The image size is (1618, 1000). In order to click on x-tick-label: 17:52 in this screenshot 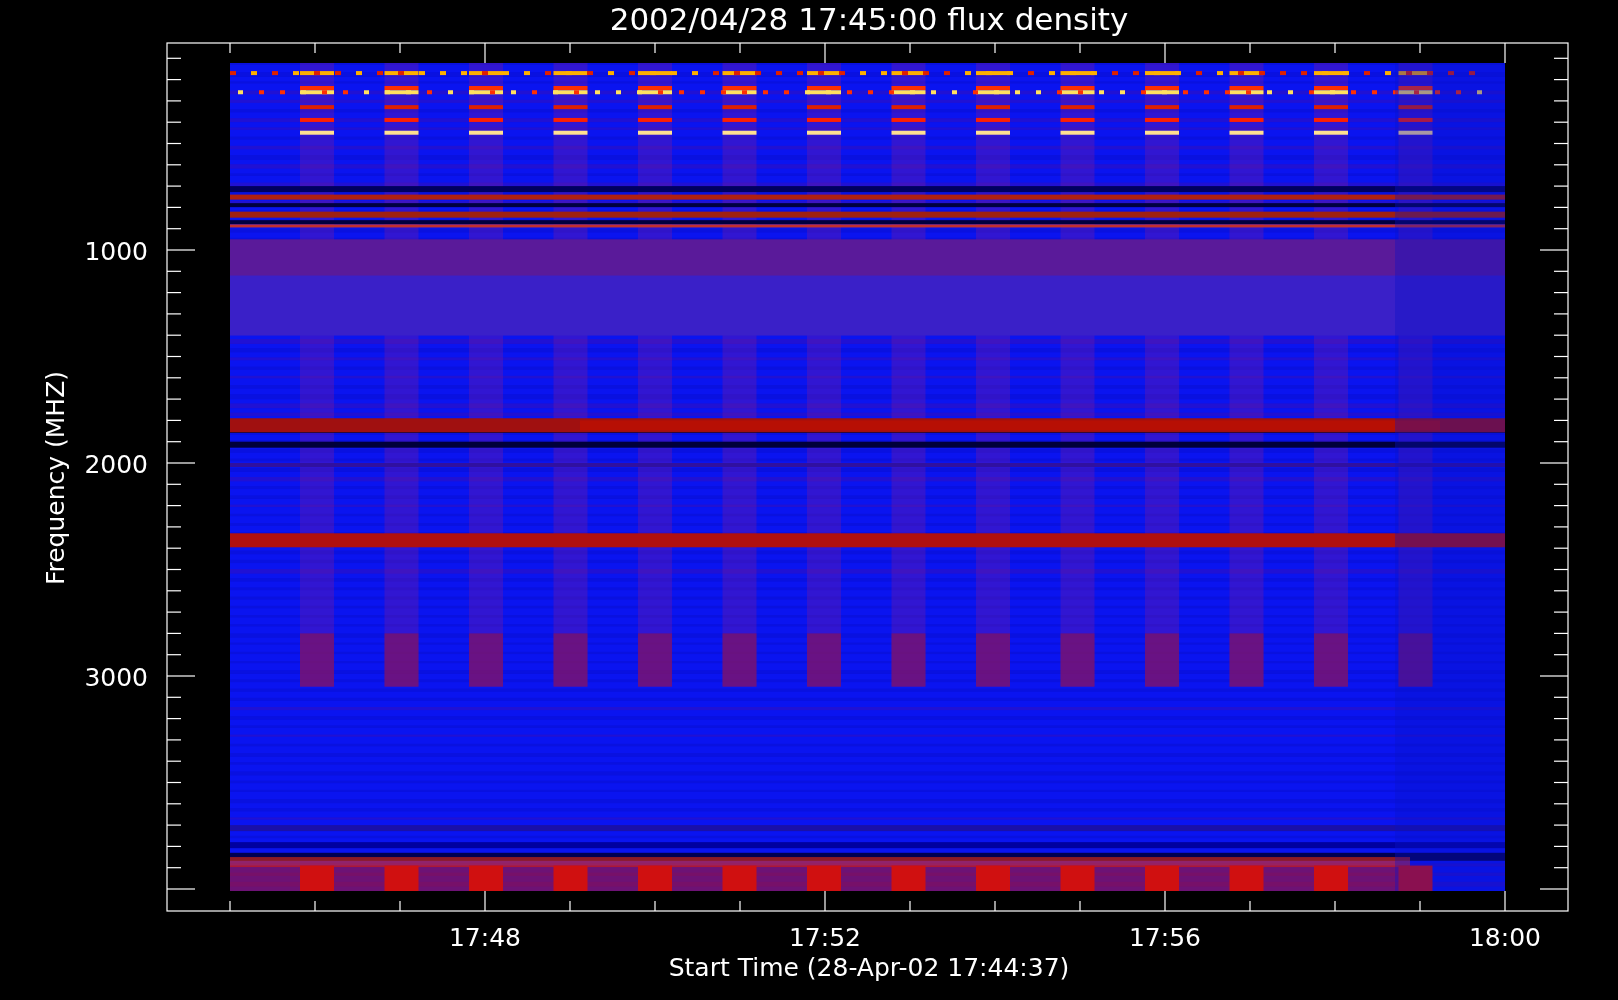, I will do `click(825, 937)`.